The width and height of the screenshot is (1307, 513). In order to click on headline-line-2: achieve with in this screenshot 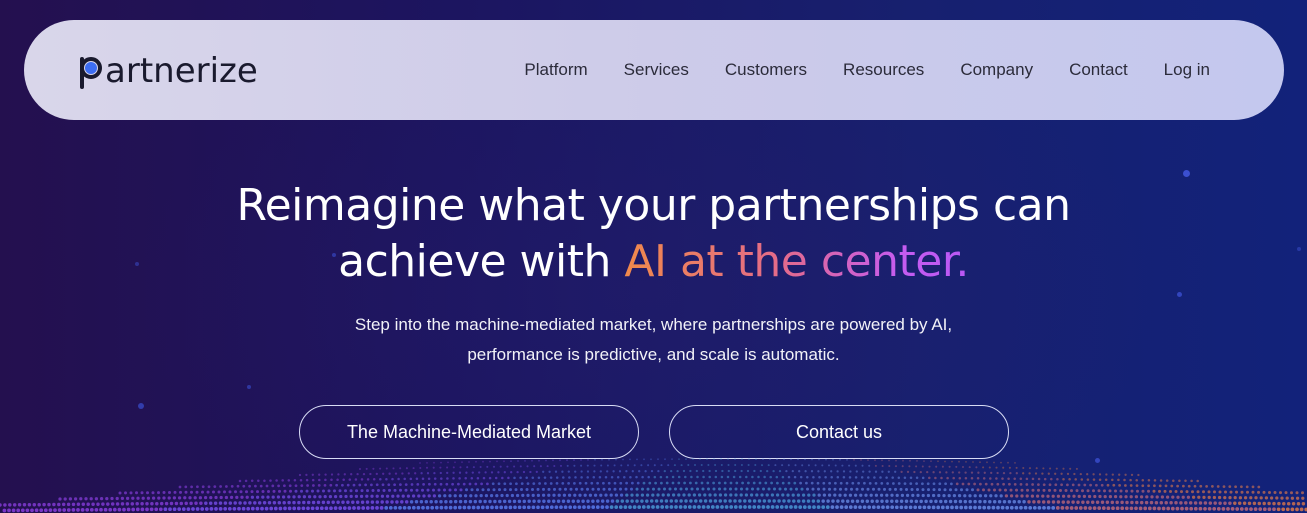, I will do `click(481, 261)`.